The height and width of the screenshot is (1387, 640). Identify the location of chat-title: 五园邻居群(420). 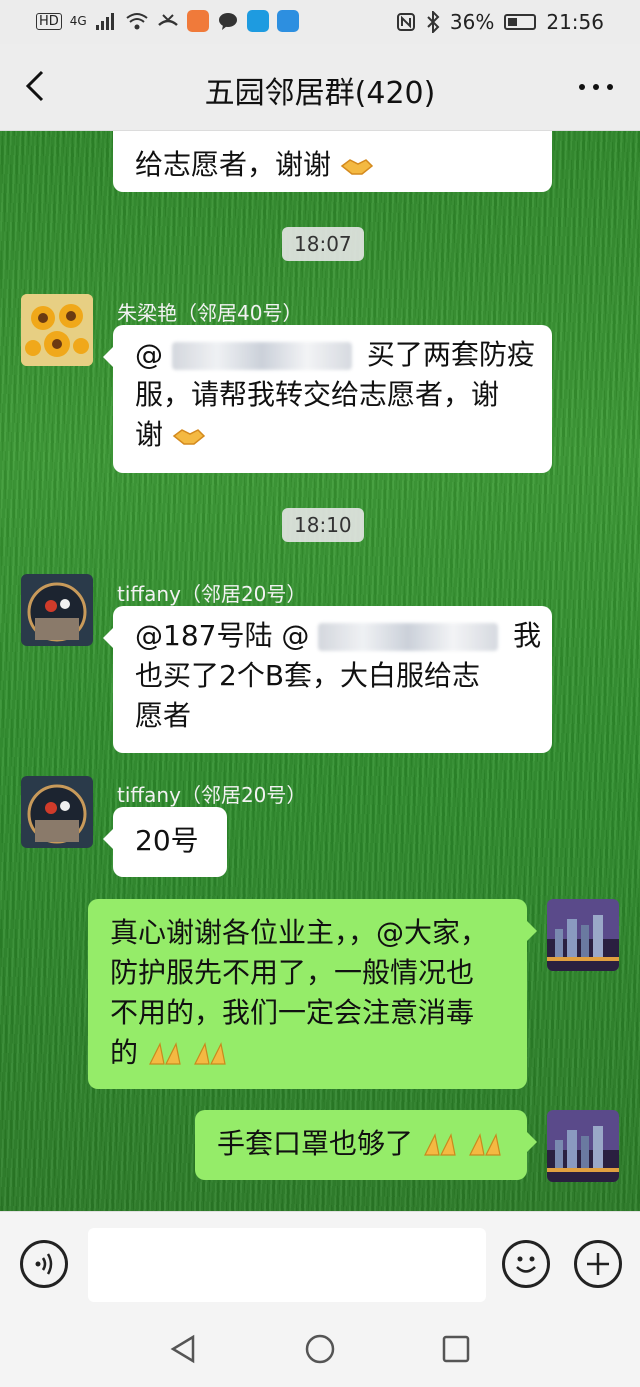
(320, 93).